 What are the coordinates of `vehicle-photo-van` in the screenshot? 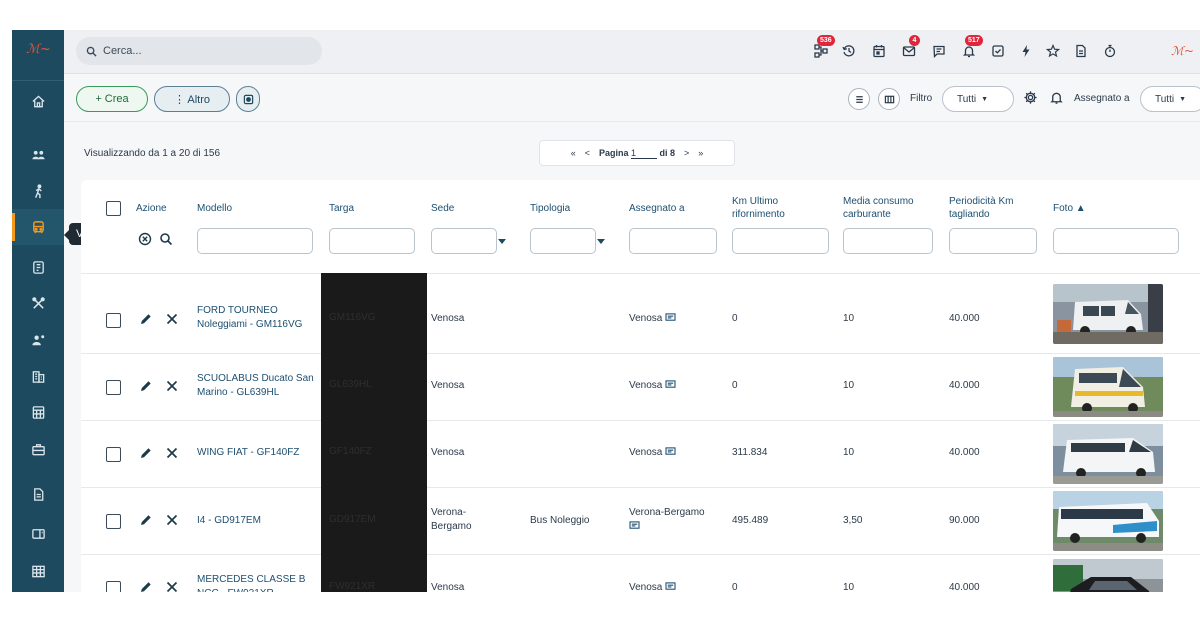 It's located at (1108, 314).